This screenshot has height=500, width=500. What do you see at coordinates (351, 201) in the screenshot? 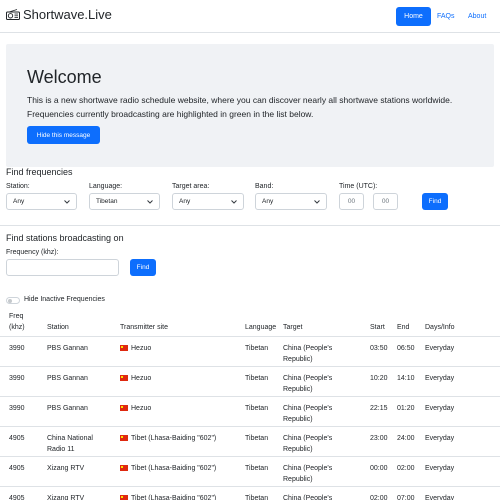
I see `time-hours-input: 00` at bounding box center [351, 201].